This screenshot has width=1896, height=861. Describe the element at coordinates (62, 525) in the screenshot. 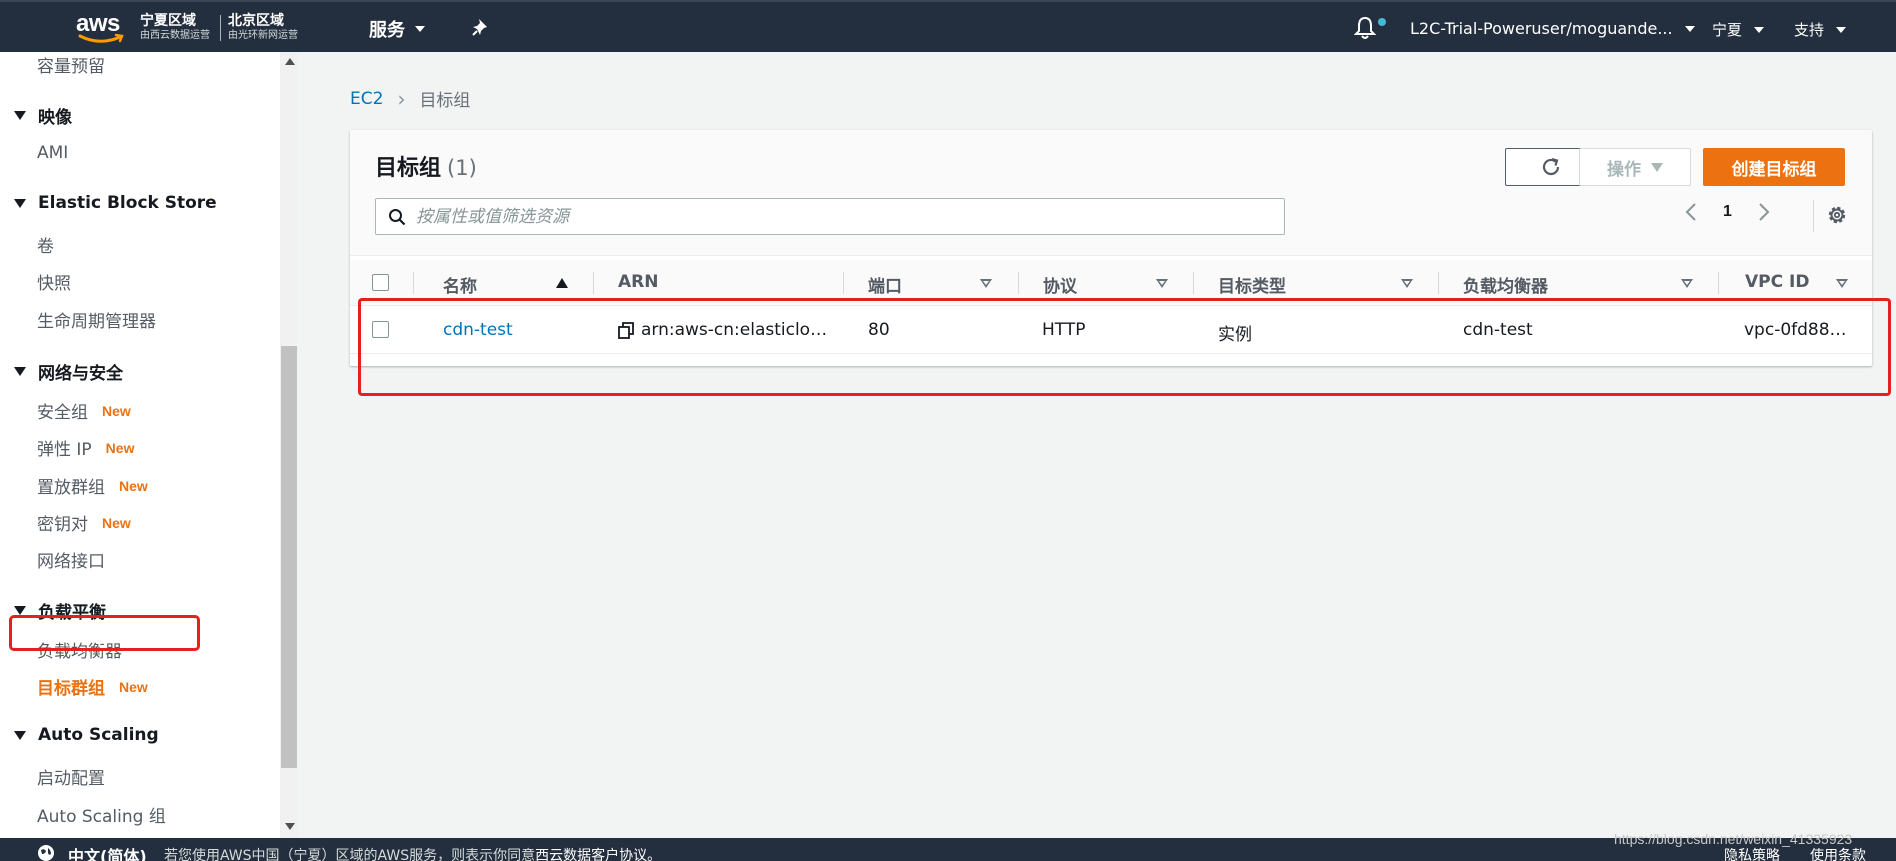

I see `sidebar-item-label: 密钥对` at that location.